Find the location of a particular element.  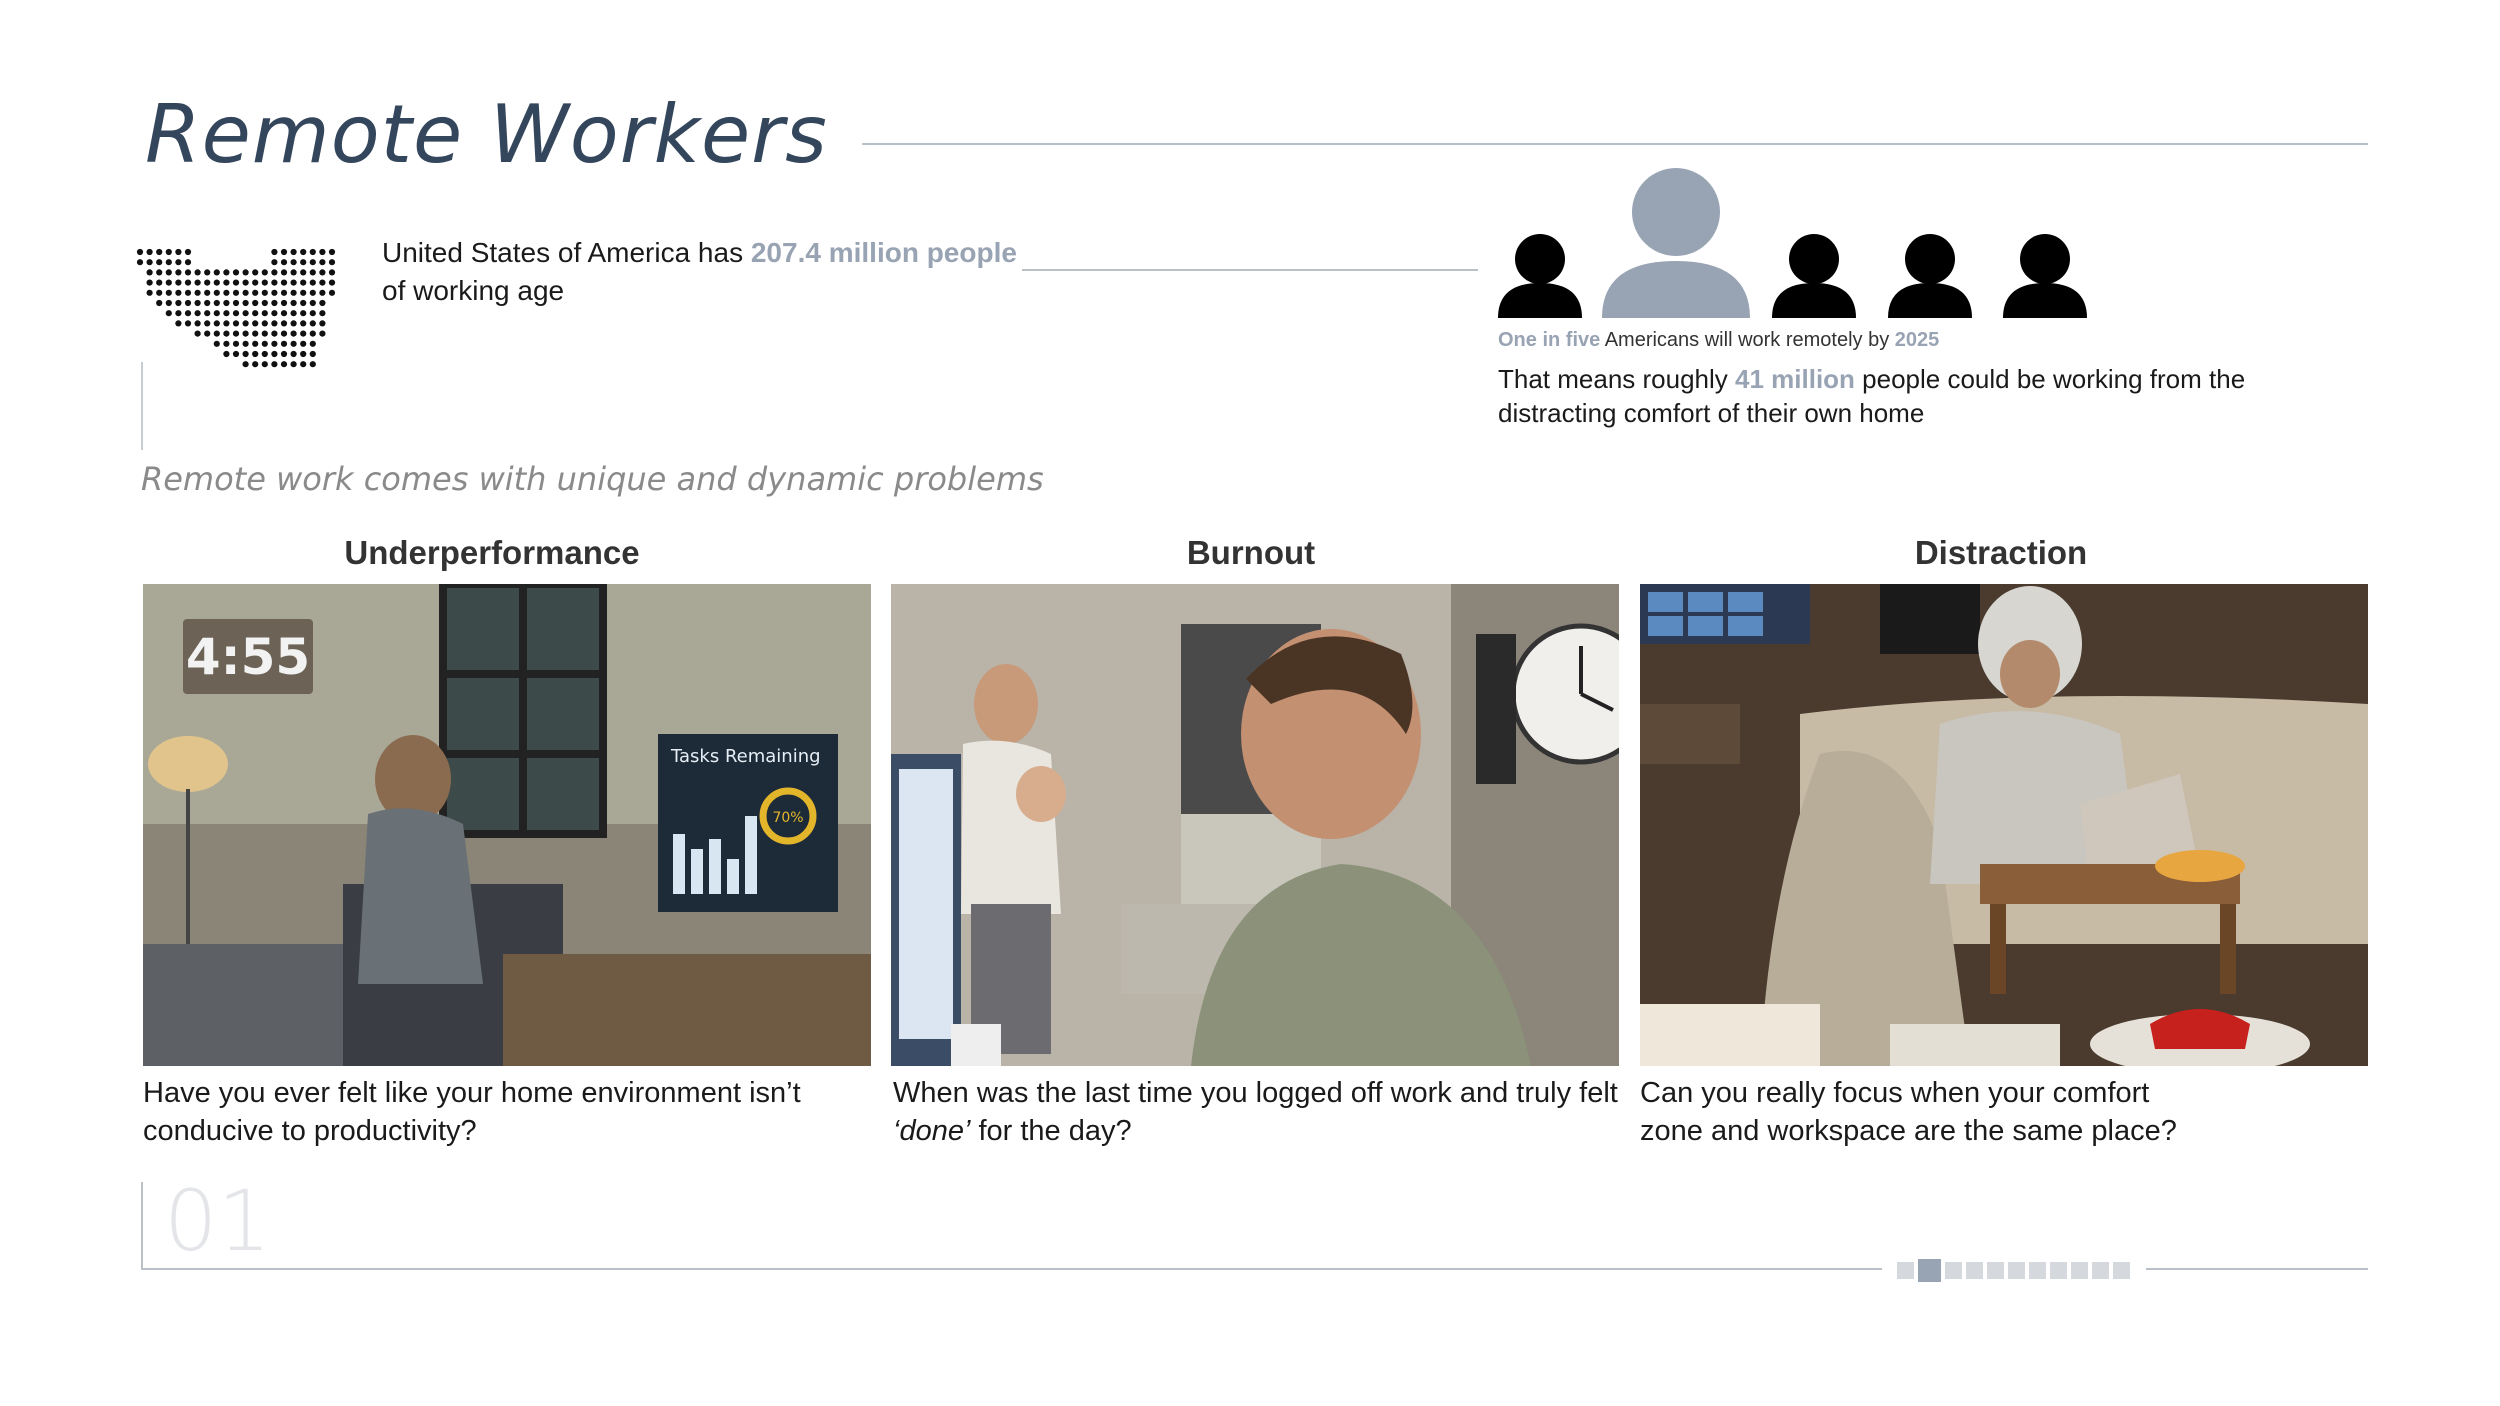

distraction-photo is located at coordinates (2004, 825).